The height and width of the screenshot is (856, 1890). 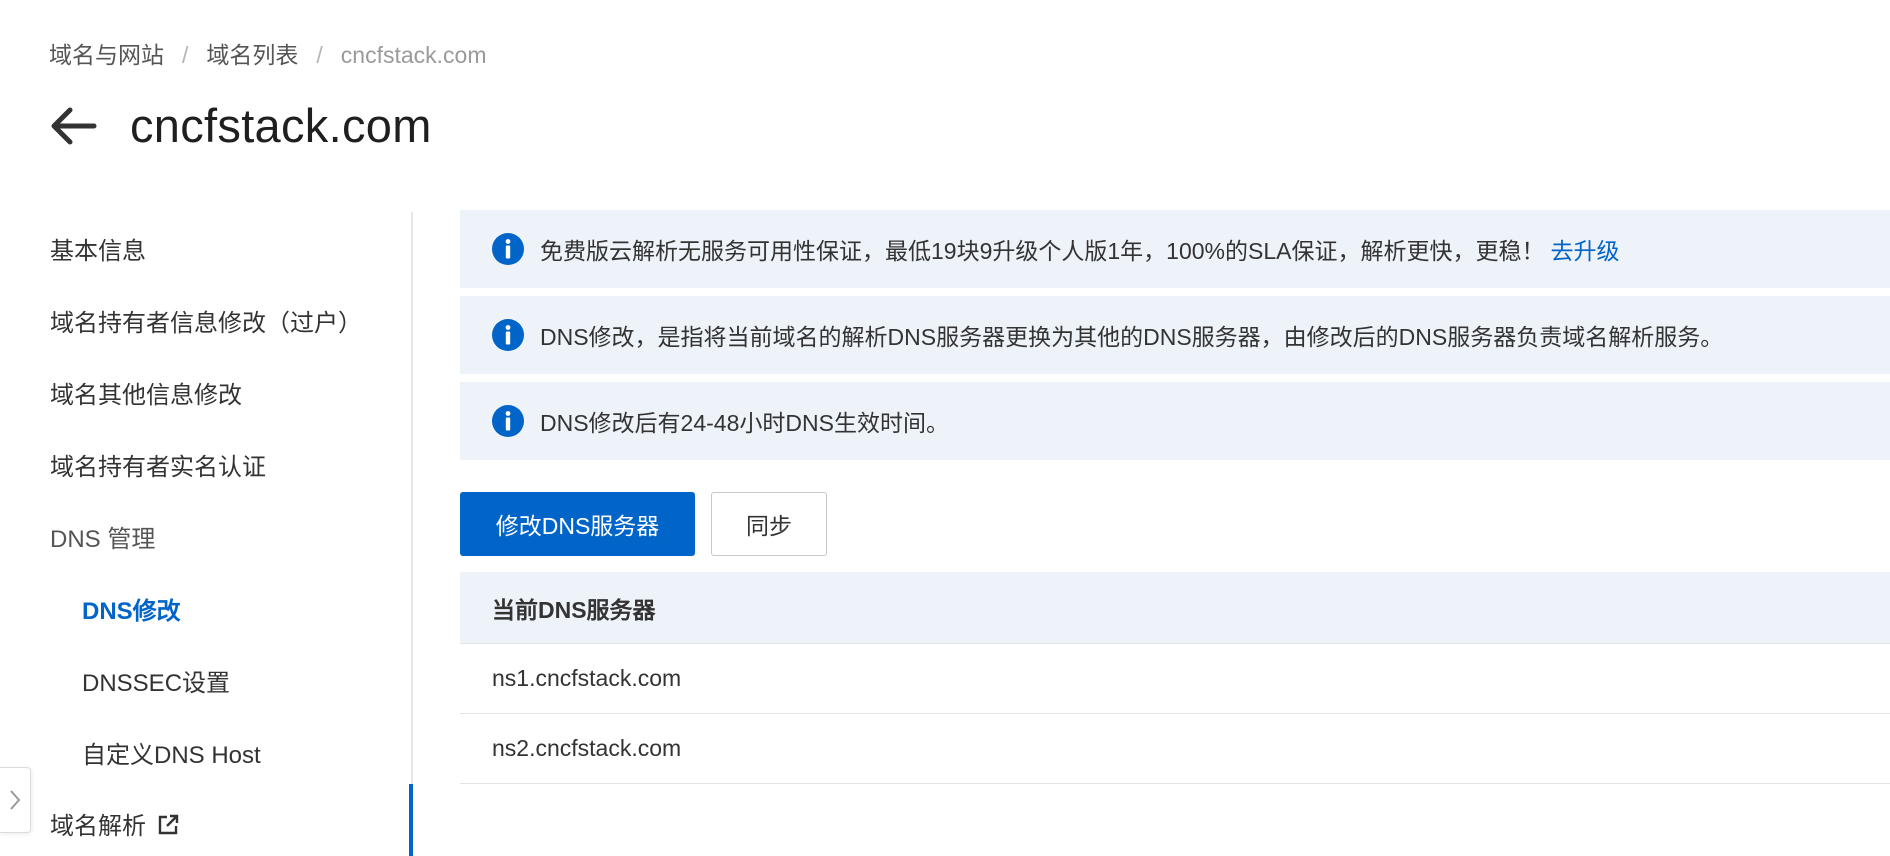 I want to click on sidebar-item-other-info: 域名其他信息修改, so click(x=146, y=396).